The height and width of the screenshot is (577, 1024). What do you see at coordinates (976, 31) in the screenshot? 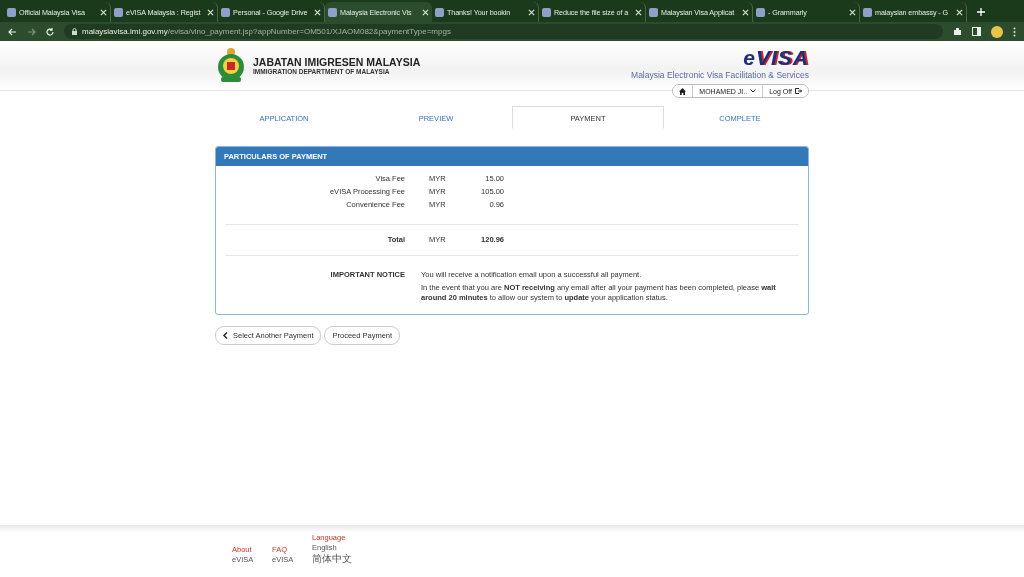
I see `sidebar-icon` at bounding box center [976, 31].